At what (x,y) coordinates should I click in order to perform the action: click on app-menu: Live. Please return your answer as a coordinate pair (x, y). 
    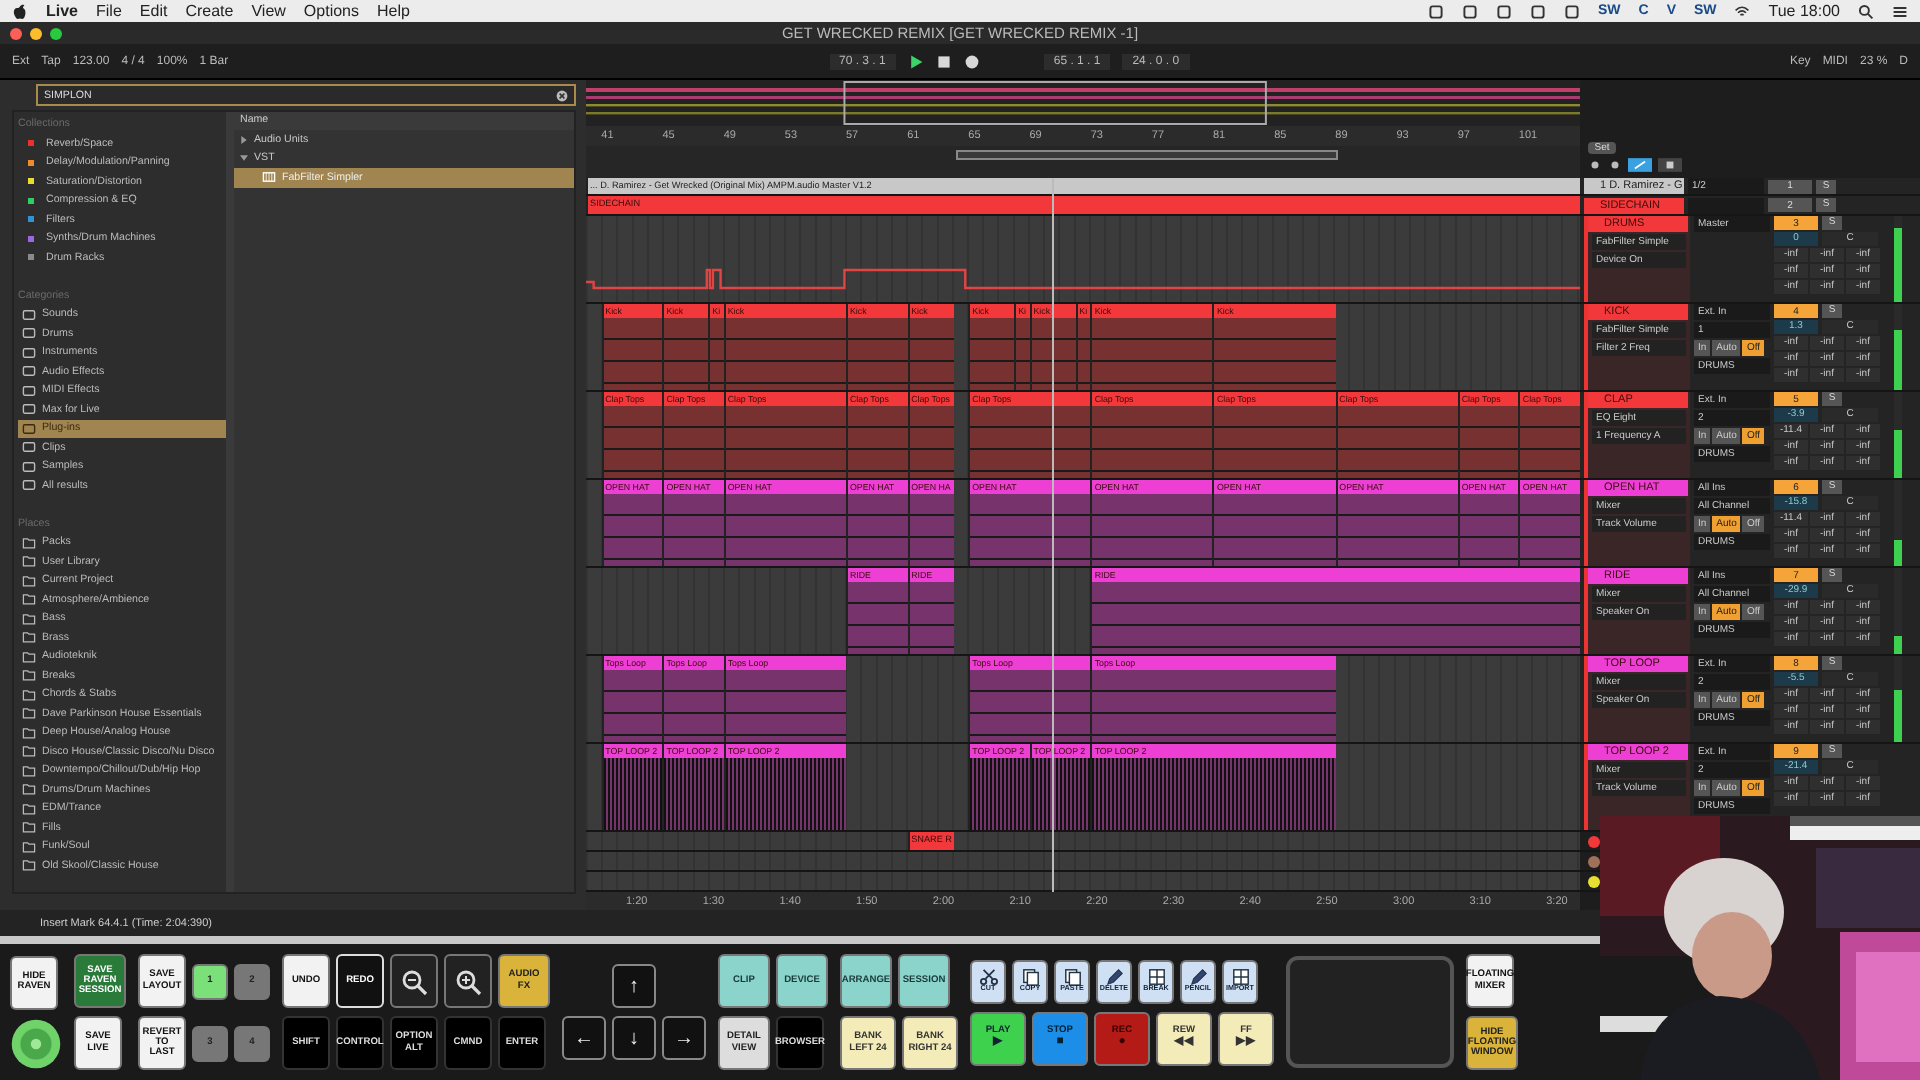
    Looking at the image, I should click on (62, 11).